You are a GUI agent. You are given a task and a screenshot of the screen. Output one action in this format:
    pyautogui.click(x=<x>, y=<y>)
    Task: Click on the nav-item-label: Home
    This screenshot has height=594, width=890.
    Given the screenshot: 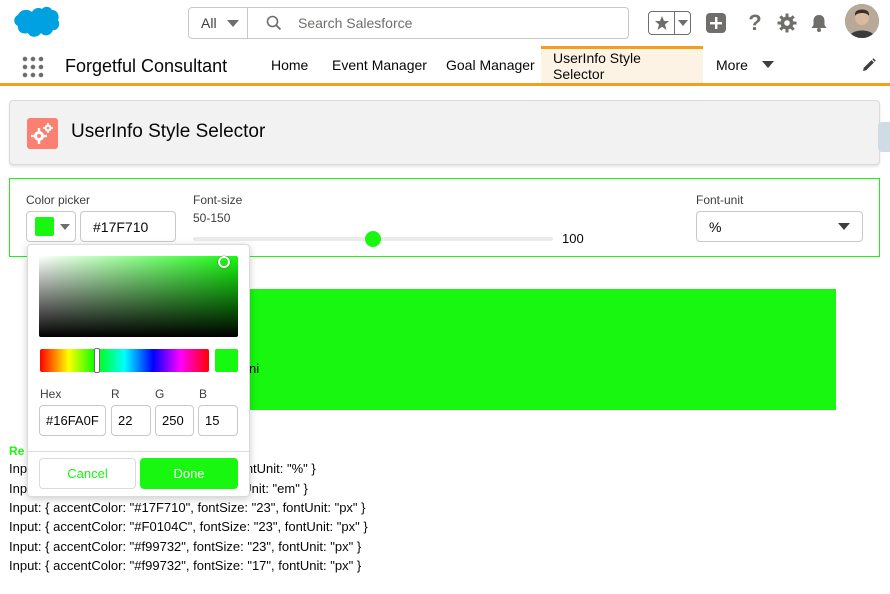 What is the action you would take?
    pyautogui.click(x=290, y=64)
    